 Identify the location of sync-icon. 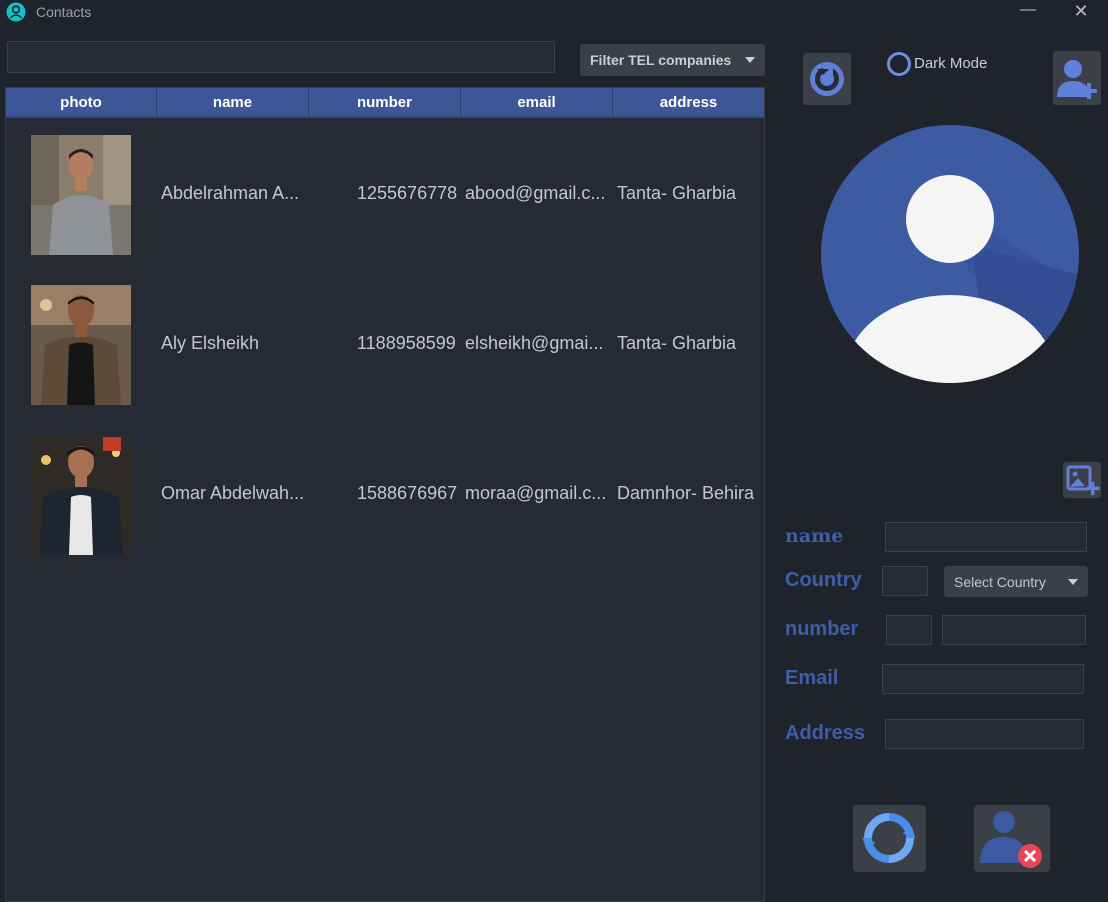
(889, 838).